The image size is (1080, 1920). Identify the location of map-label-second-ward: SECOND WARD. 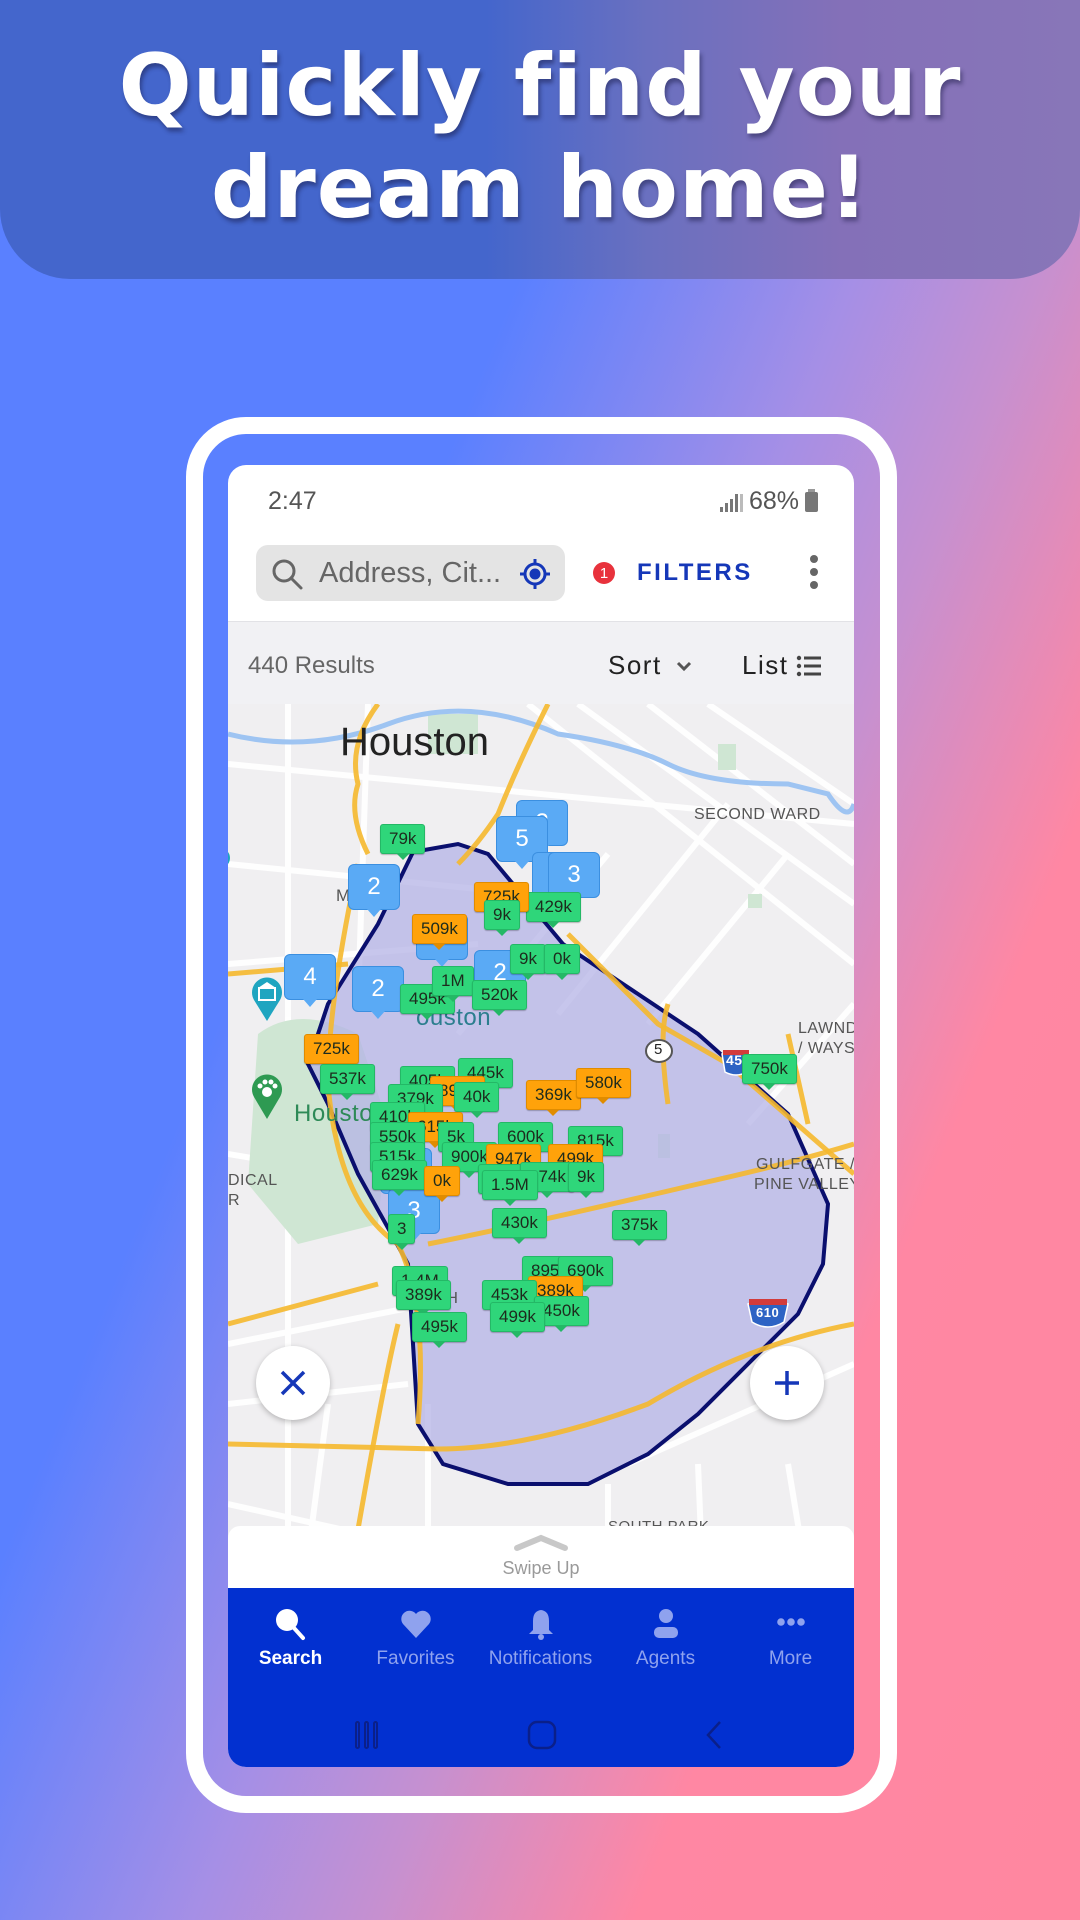
(757, 814).